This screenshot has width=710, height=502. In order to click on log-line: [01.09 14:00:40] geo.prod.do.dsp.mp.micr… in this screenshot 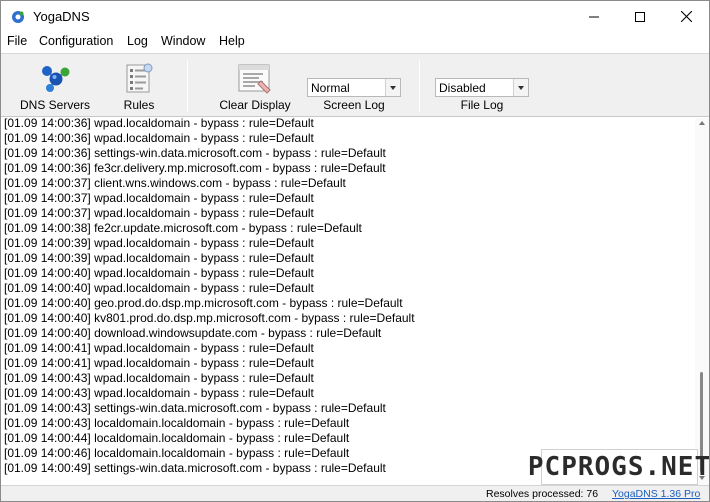, I will do `click(203, 303)`.